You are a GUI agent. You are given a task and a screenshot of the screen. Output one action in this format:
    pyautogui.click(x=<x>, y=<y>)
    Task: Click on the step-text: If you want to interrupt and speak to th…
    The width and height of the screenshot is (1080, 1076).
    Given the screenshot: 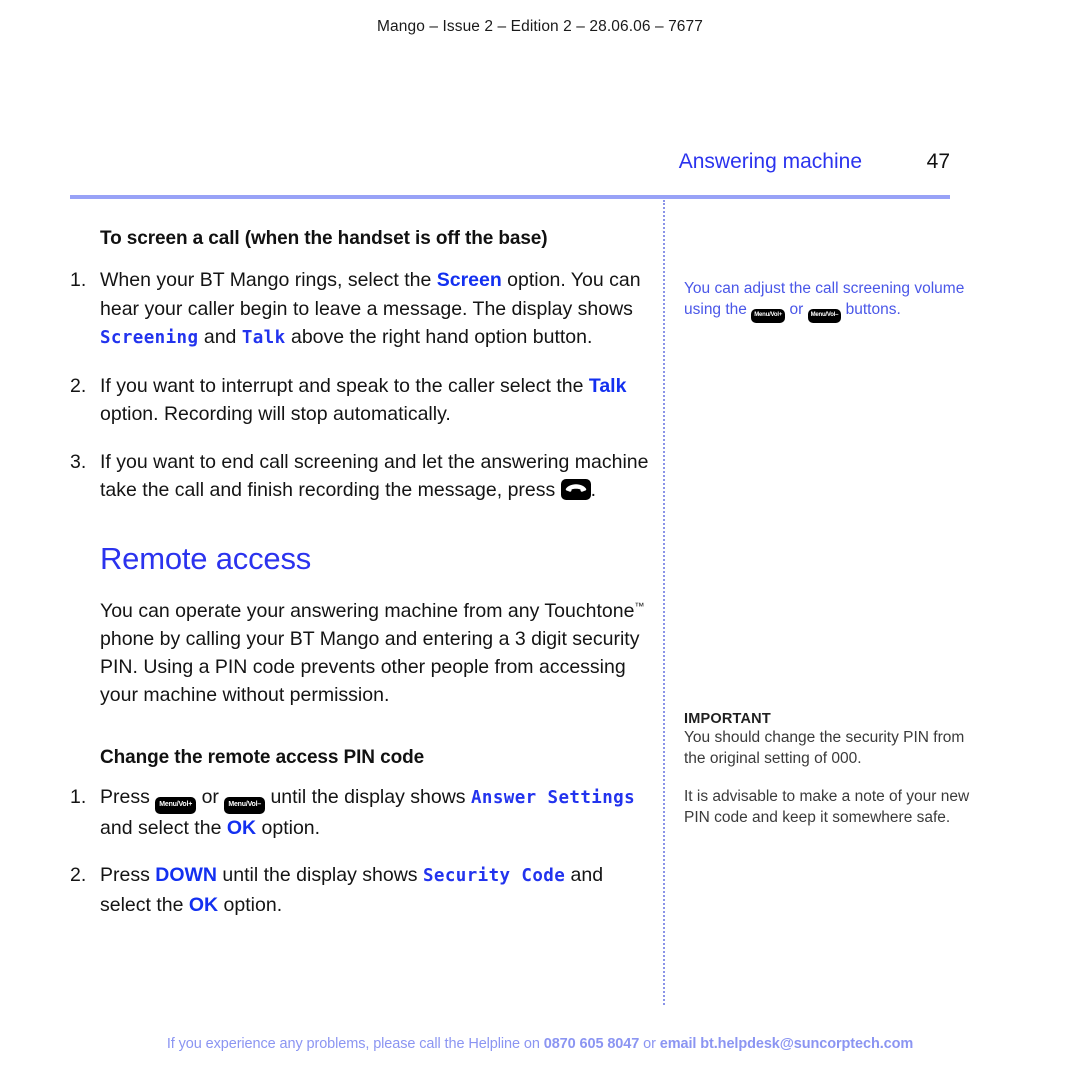 What is the action you would take?
    pyautogui.click(x=363, y=400)
    